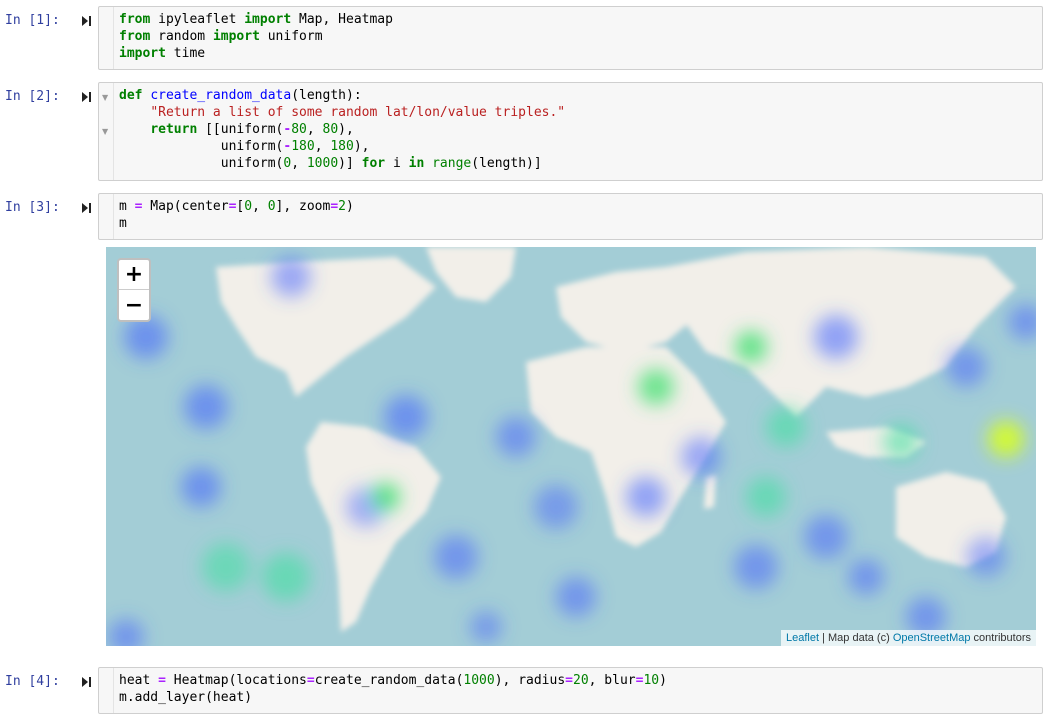 Image resolution: width=1049 pixels, height=717 pixels. Describe the element at coordinates (389, 680) in the screenshot. I see `code-token: create_random_data(` at that location.